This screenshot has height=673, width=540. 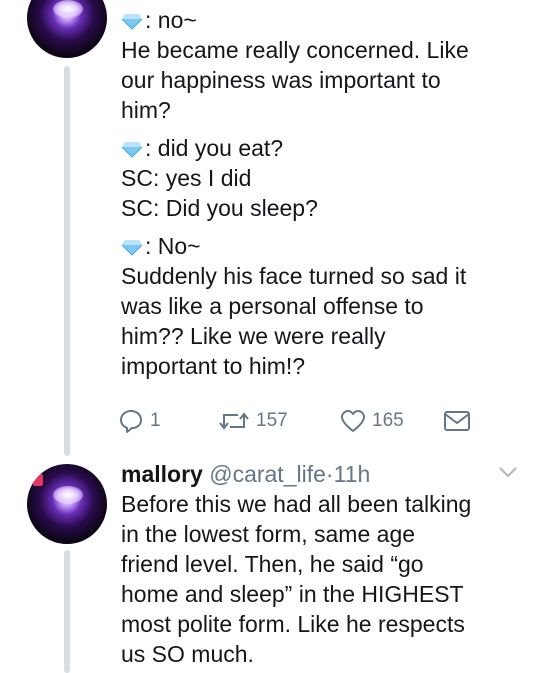 I want to click on tweet-line: important to him!?, so click(x=213, y=366).